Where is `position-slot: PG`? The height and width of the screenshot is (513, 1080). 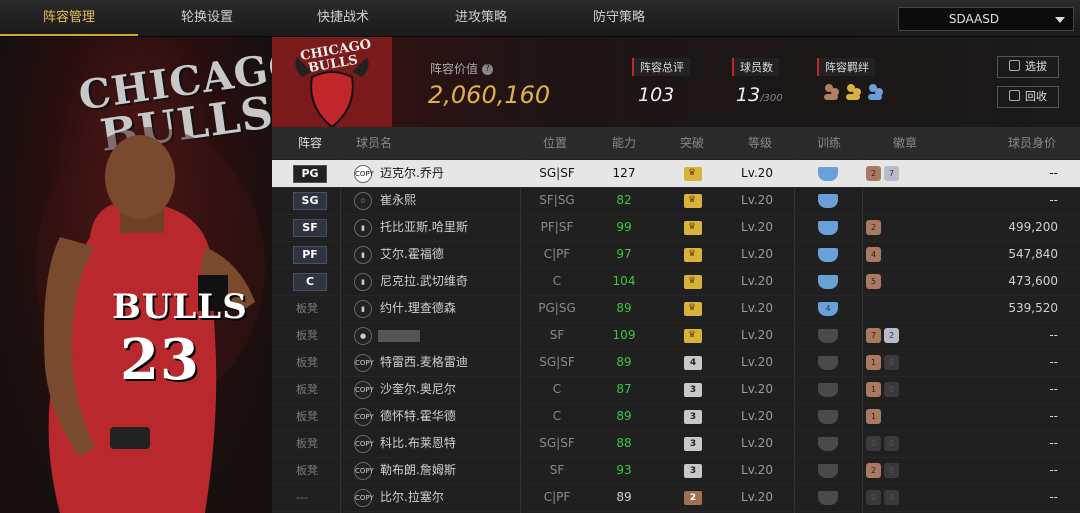 position-slot: PG is located at coordinates (310, 174).